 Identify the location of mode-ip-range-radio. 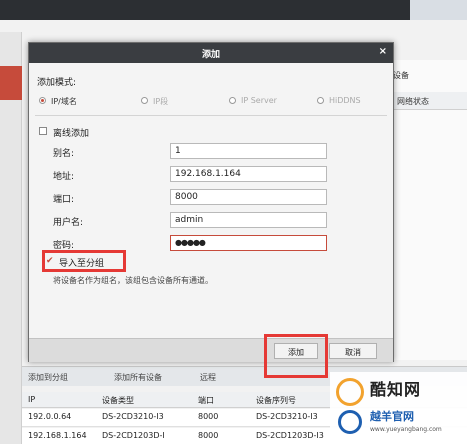
(144, 100).